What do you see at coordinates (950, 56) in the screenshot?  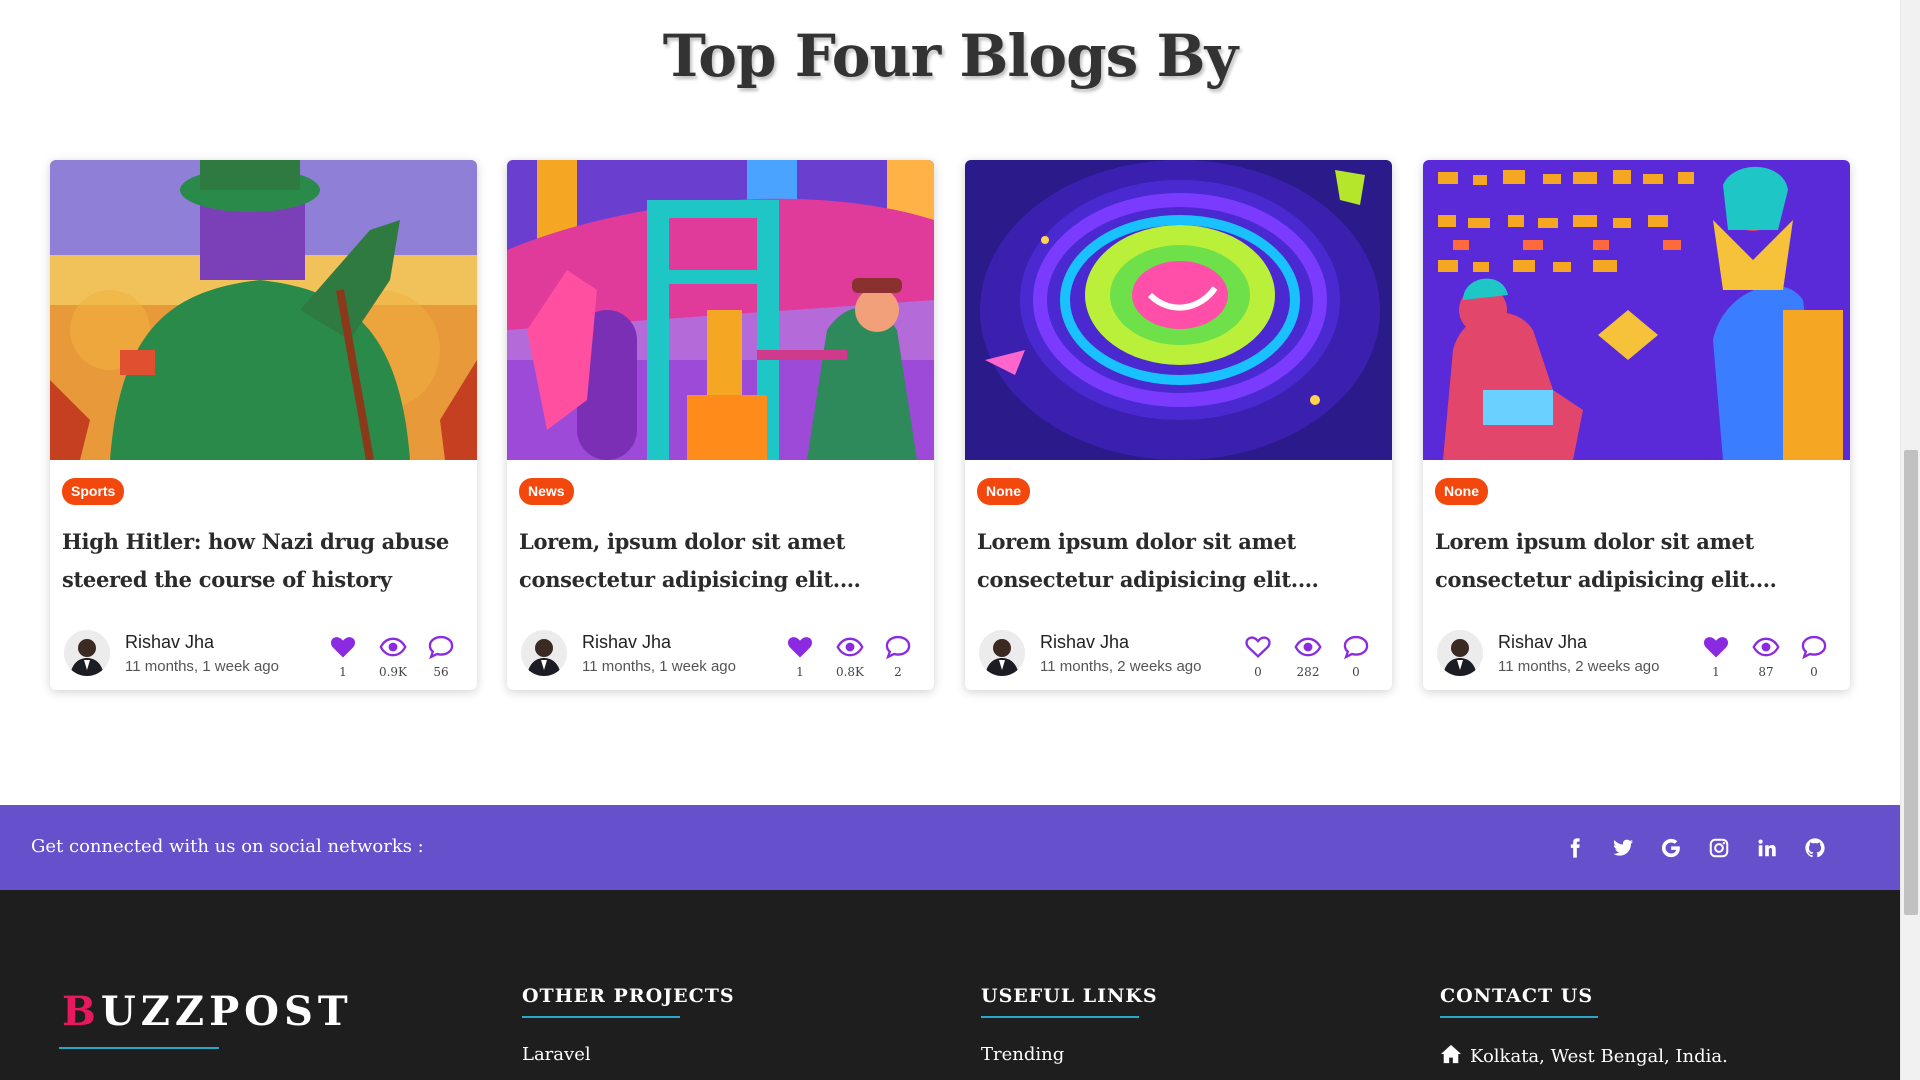 I see `section-title: Top Four Blogs By` at bounding box center [950, 56].